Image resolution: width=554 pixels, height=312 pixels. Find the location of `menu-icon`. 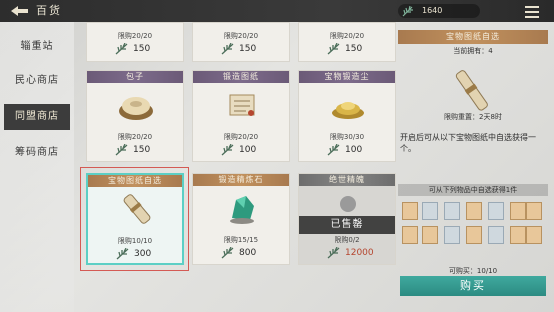

menu-icon is located at coordinates (532, 11).